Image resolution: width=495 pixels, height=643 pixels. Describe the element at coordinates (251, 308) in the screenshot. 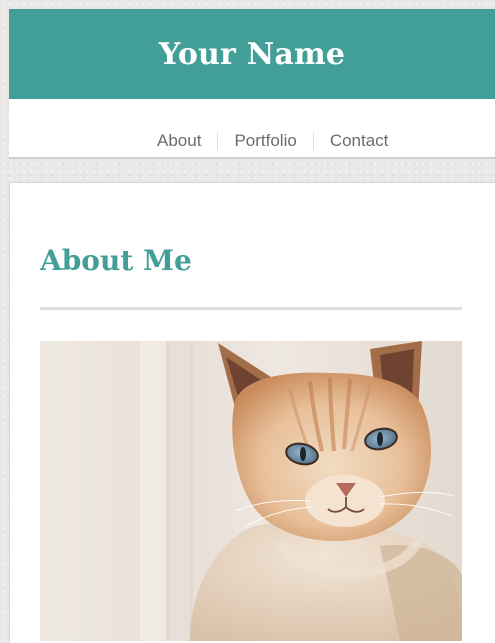

I see `title-divider` at that location.